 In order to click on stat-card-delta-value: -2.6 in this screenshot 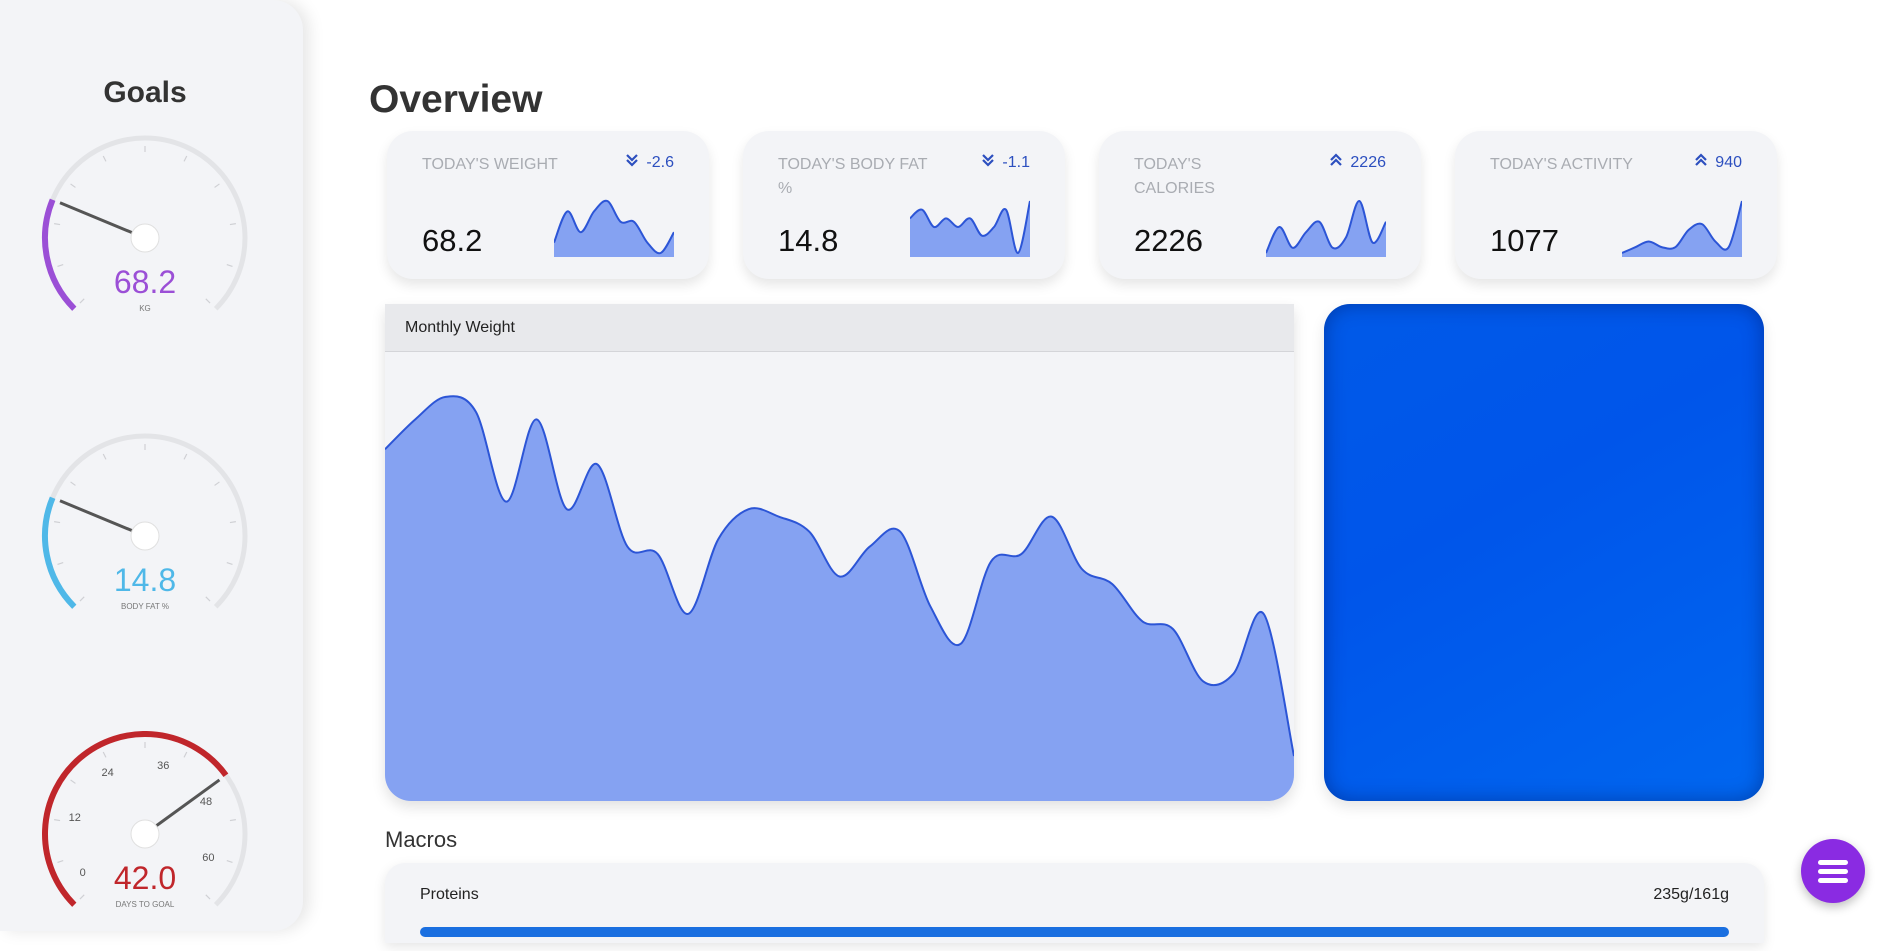, I will do `click(660, 162)`.